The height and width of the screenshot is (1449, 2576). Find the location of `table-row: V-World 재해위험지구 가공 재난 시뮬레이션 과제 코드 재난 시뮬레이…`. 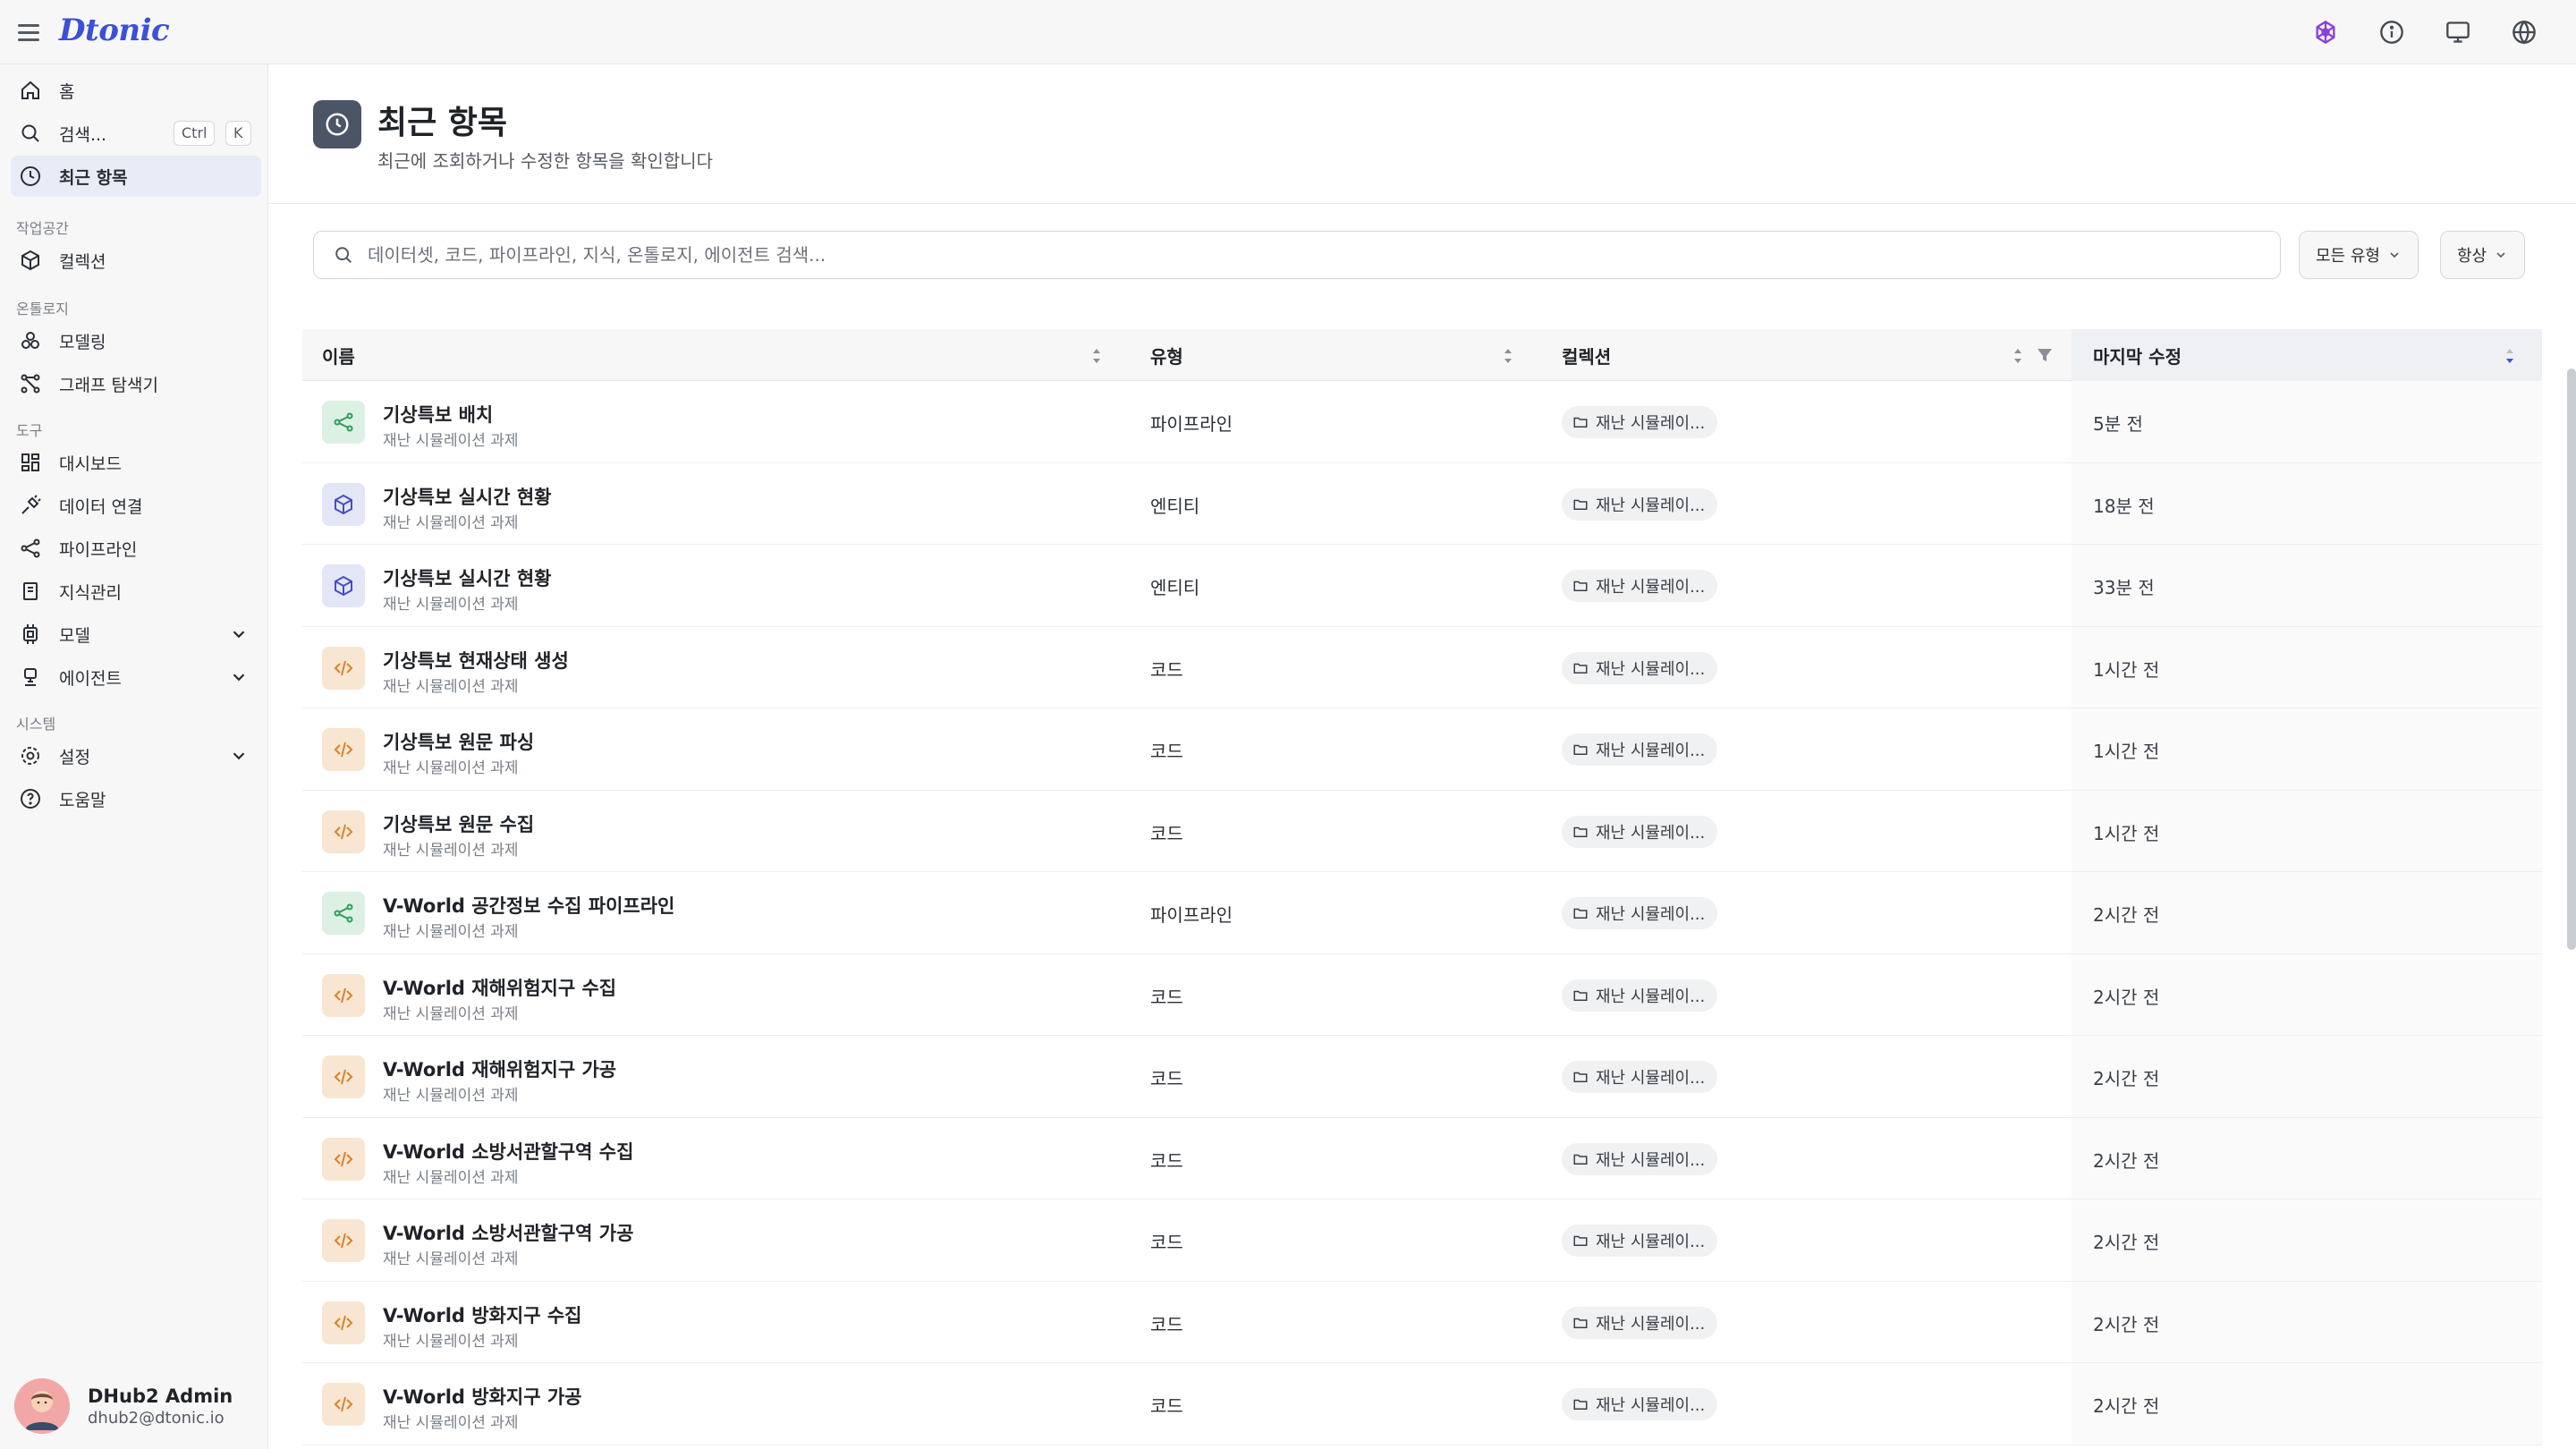

table-row: V-World 재해위험지구 가공 재난 시뮬레이션 과제 코드 재난 시뮬레이… is located at coordinates (1422, 1077).